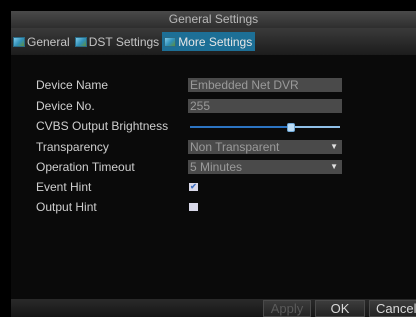 This screenshot has height=317, width=416. I want to click on tab-dst-settings-label: DST Settings, so click(124, 41).